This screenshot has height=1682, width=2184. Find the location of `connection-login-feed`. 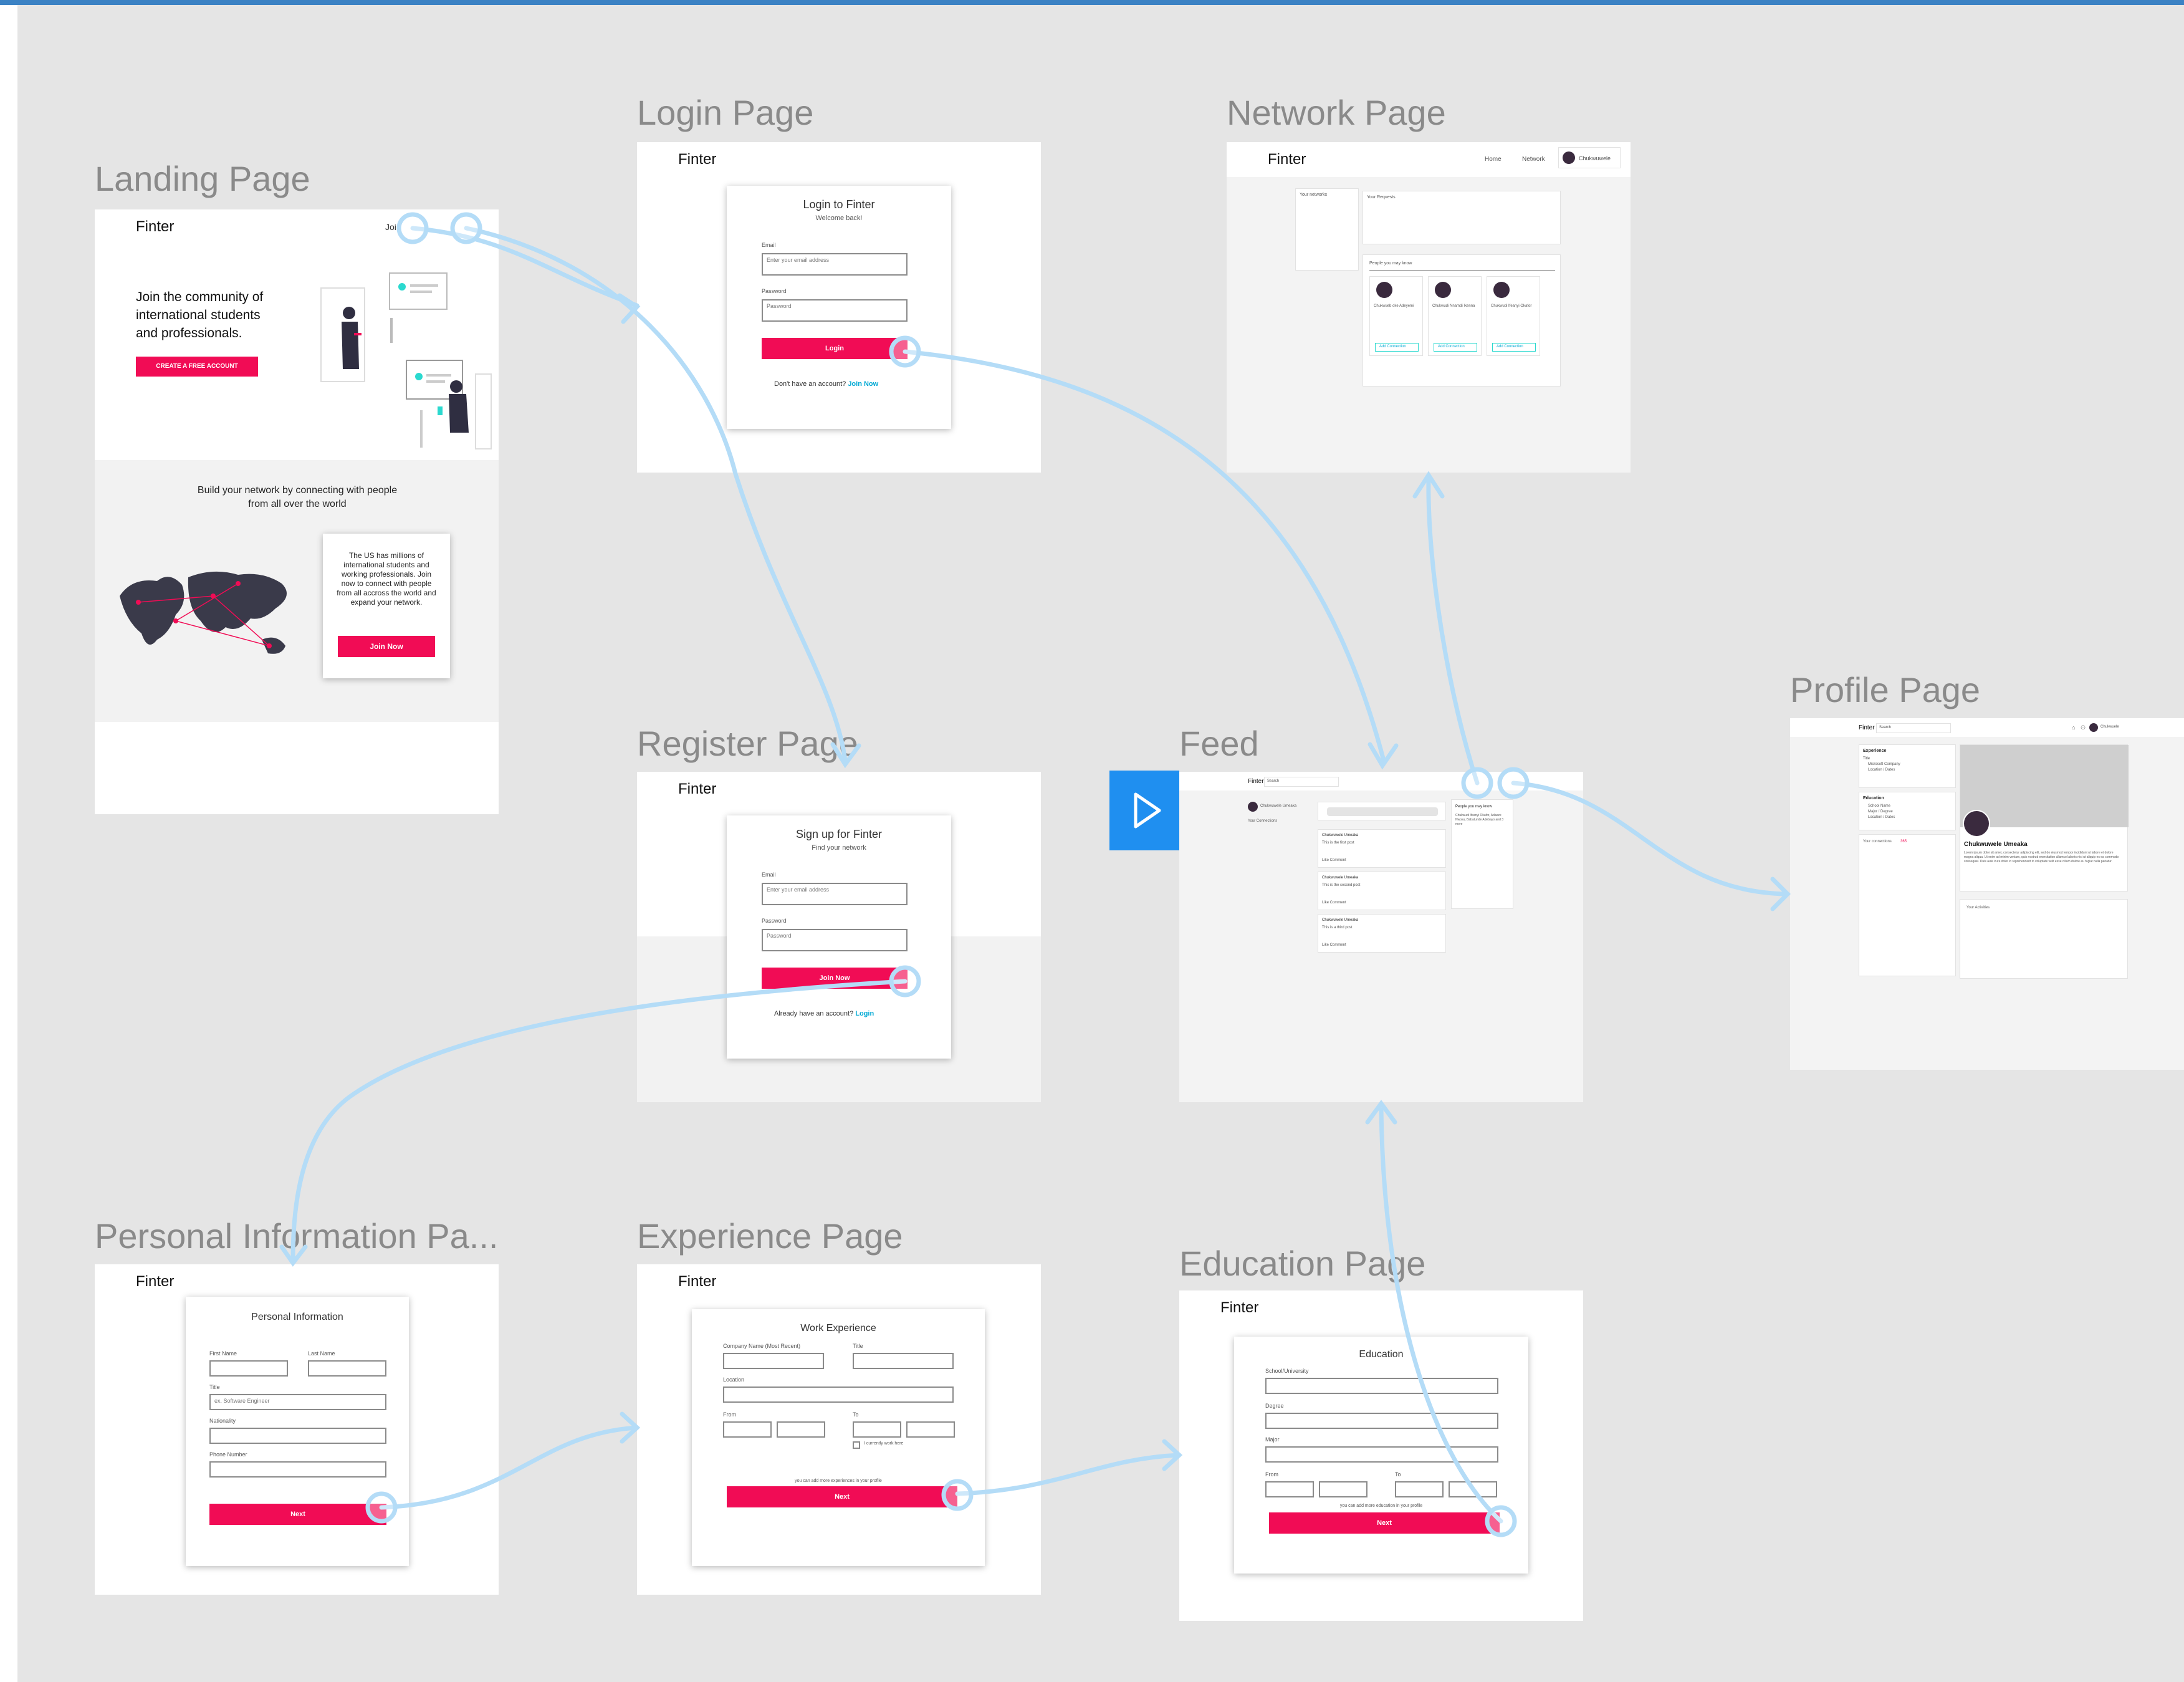

connection-login-feed is located at coordinates (1145, 556).